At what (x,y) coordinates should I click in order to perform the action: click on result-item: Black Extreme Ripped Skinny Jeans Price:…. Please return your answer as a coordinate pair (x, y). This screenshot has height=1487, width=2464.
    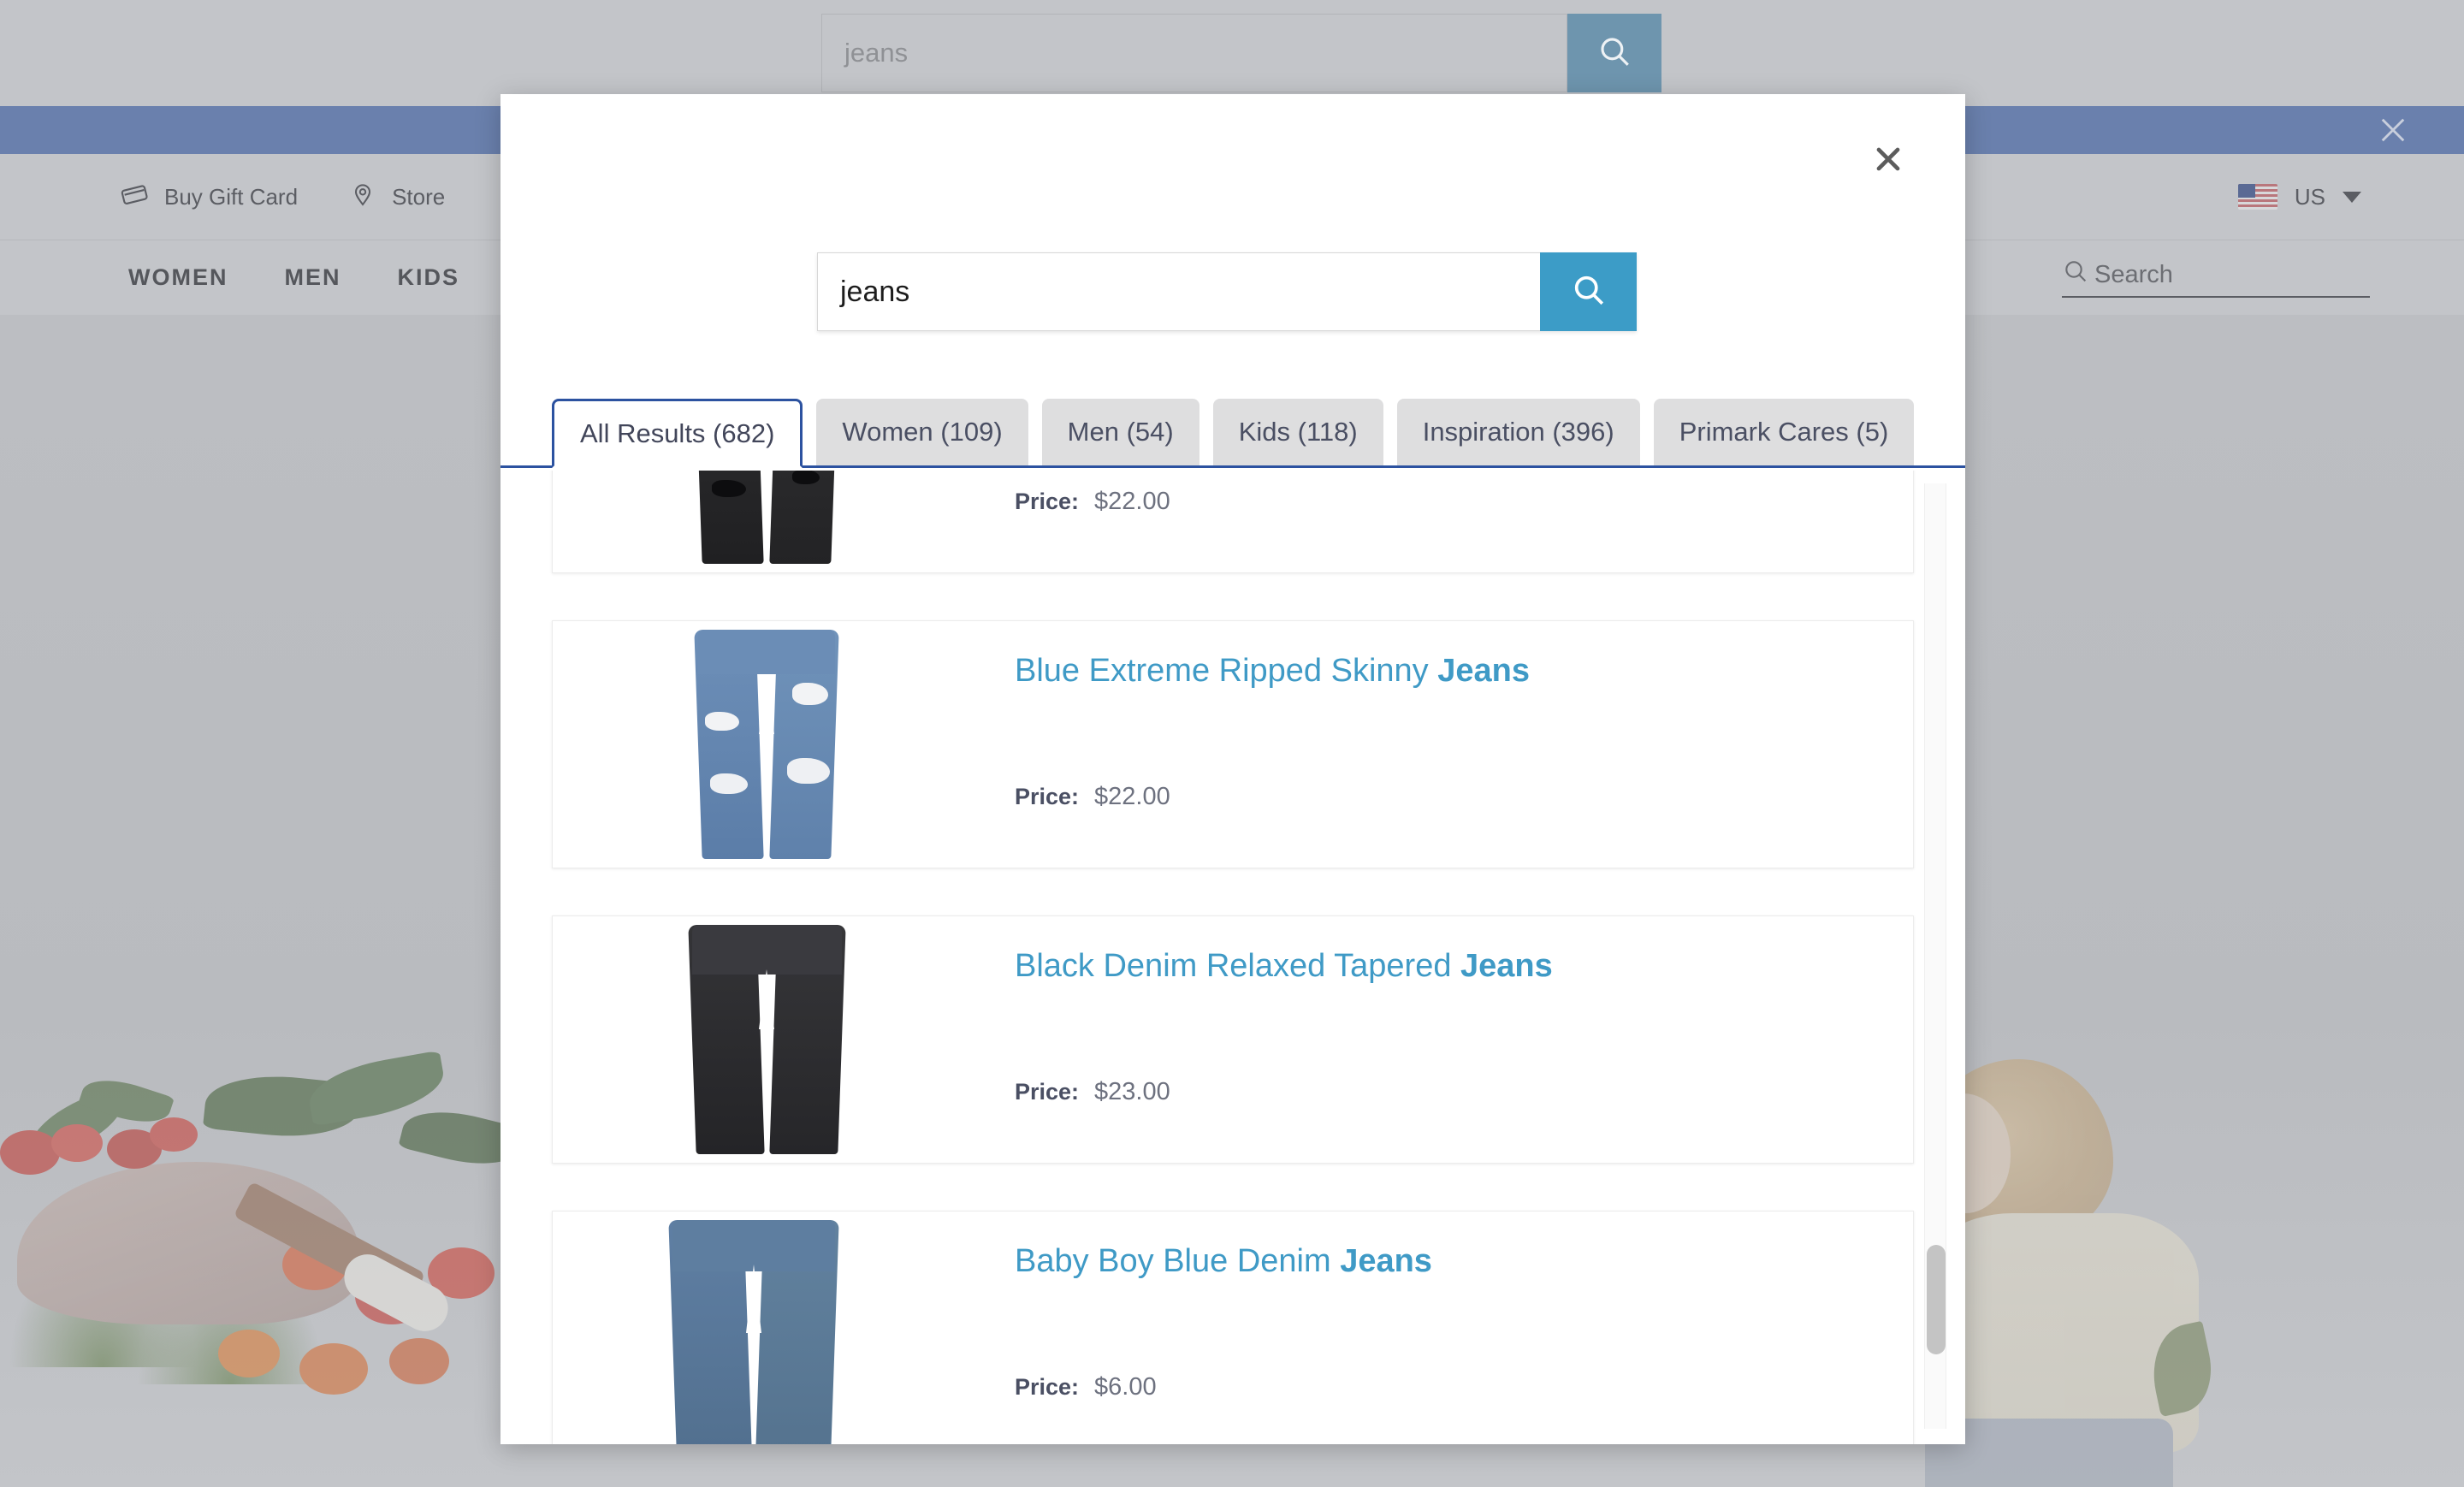
    Looking at the image, I should click on (1233, 522).